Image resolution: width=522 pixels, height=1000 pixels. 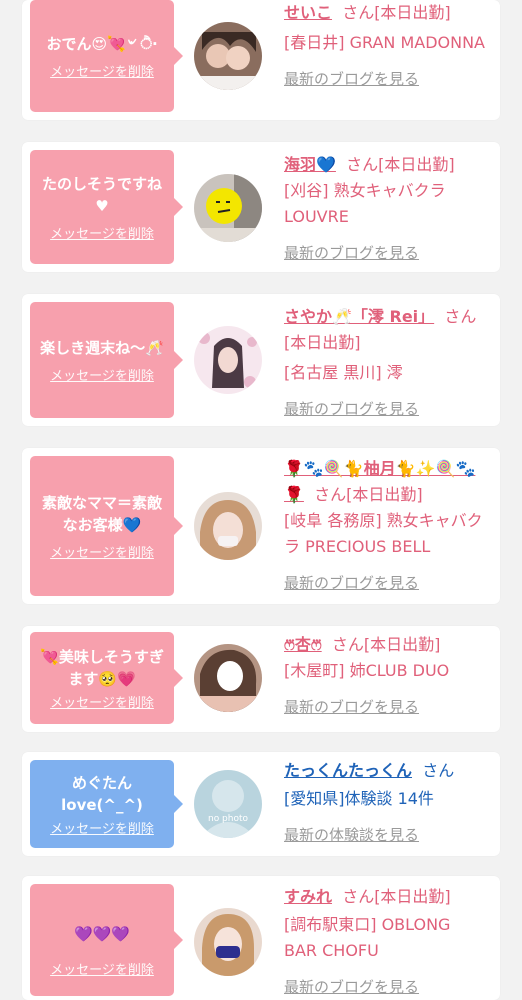 What do you see at coordinates (106, 56) in the screenshot?
I see `message-bubble: おでん😍💘৺ ੈ‧ メッセージを削除` at bounding box center [106, 56].